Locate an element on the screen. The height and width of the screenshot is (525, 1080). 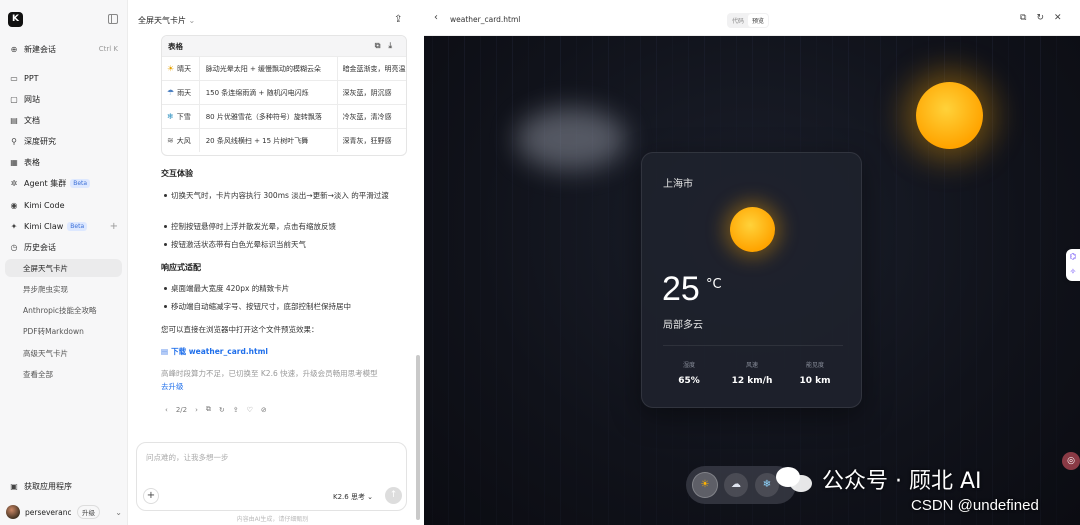
table-cell: 晴天 is located at coordinates (184, 68).